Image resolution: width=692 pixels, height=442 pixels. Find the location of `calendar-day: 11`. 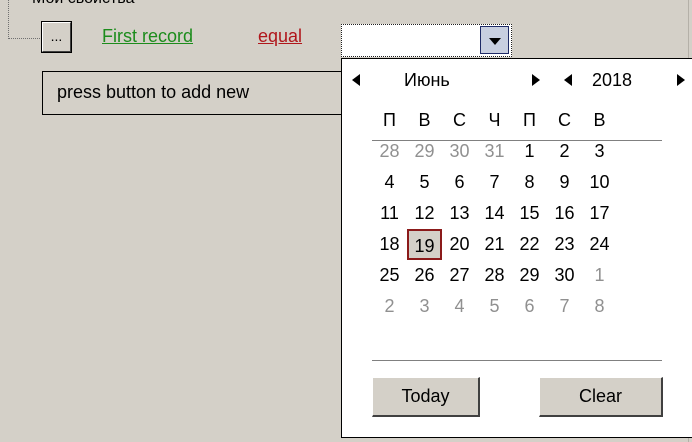

calendar-day: 11 is located at coordinates (389, 213).